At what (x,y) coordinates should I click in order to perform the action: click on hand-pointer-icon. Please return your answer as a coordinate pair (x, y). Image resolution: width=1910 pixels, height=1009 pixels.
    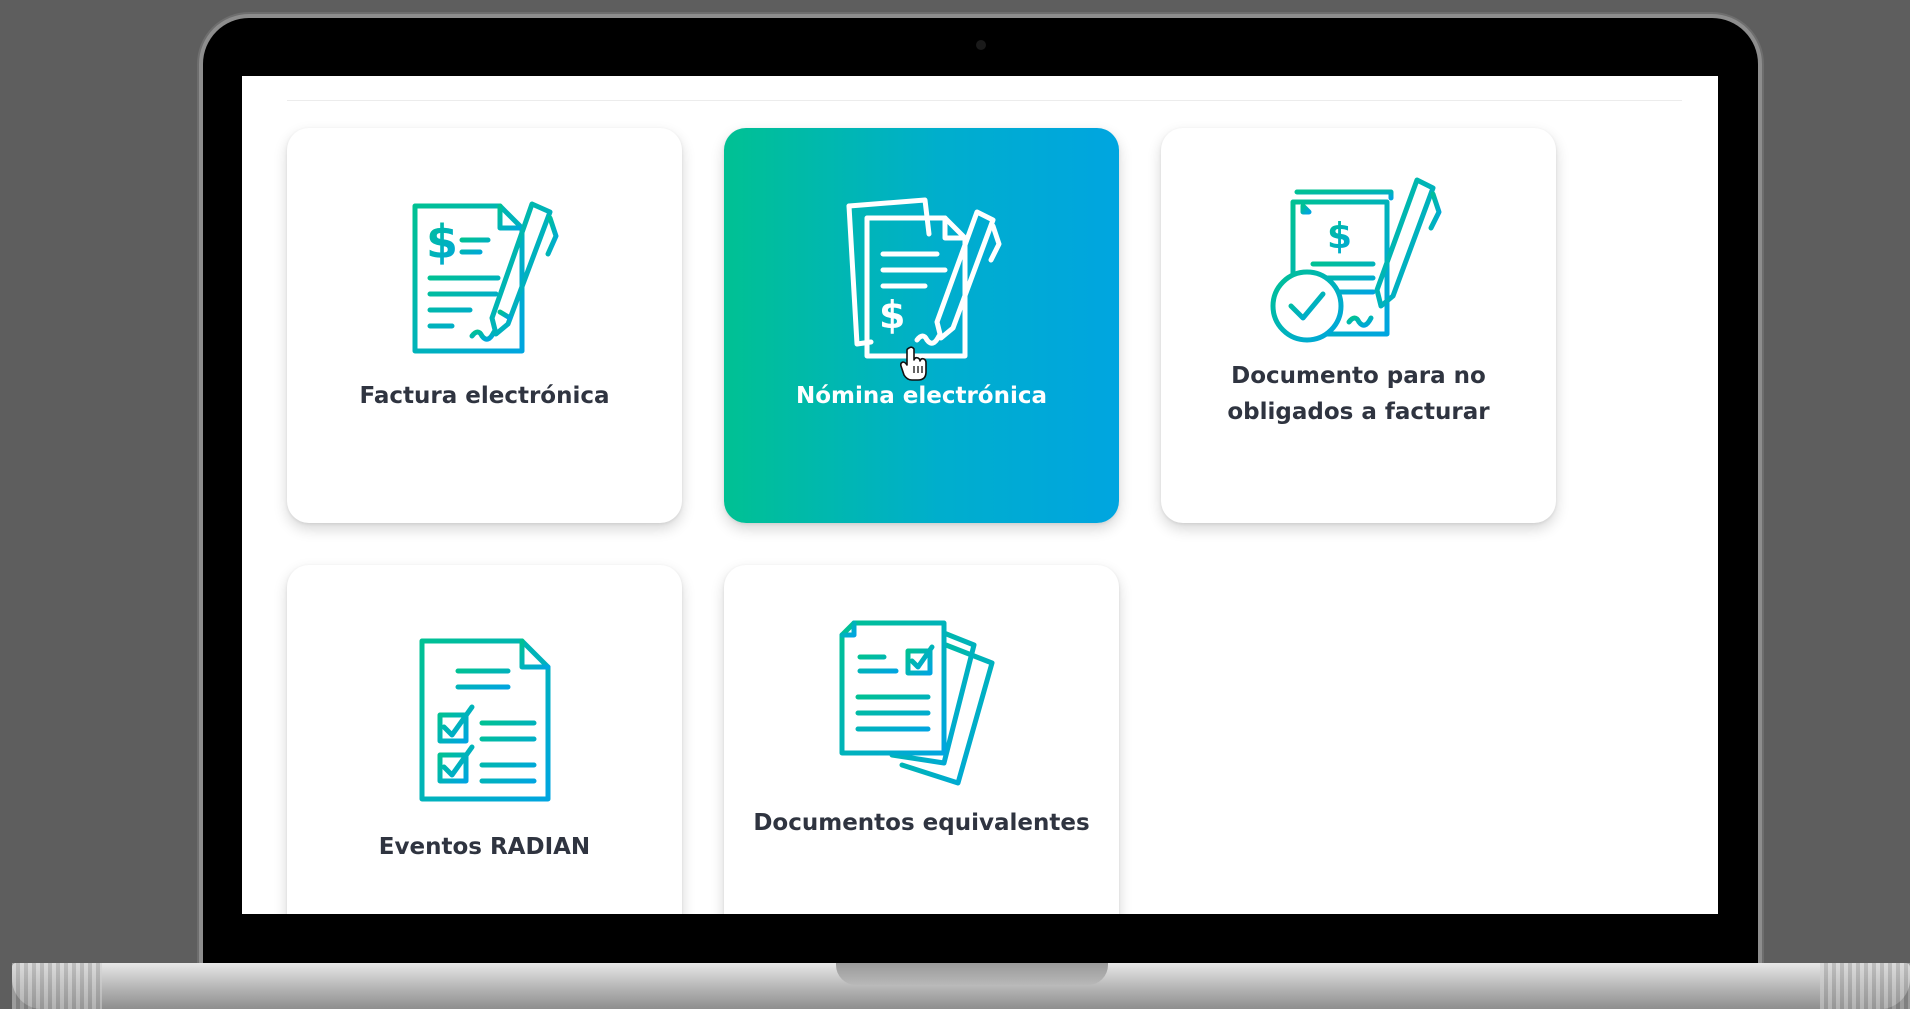
    Looking at the image, I should click on (913, 366).